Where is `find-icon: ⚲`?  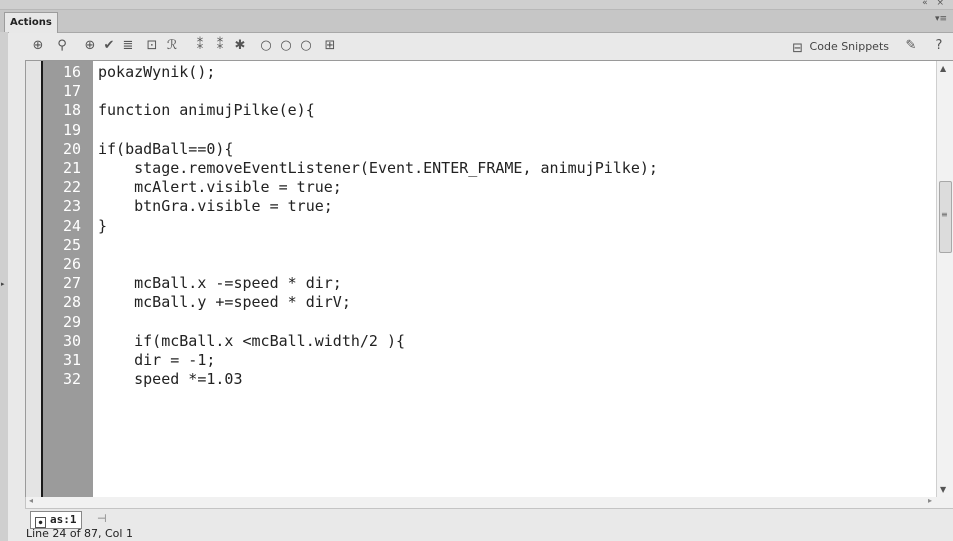 find-icon: ⚲ is located at coordinates (62, 46).